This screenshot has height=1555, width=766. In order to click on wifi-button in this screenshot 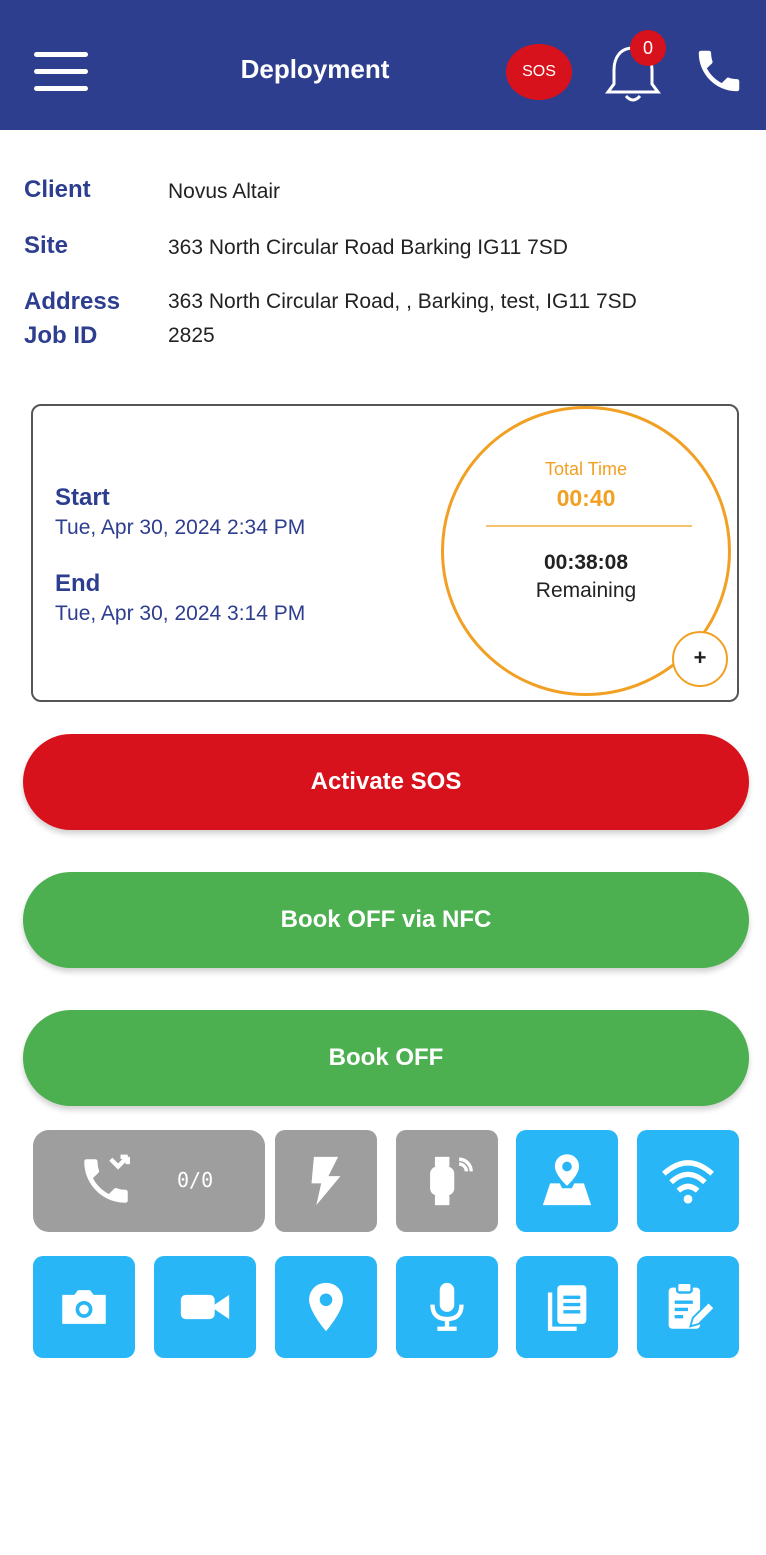, I will do `click(688, 1181)`.